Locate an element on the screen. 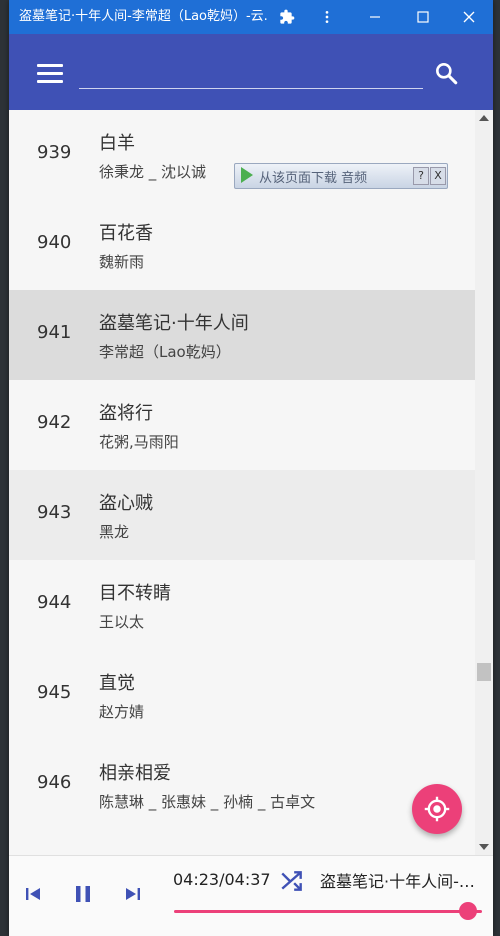 This screenshot has width=500, height=936. list-item: 944 目不转睛 王以太 is located at coordinates (242, 605).